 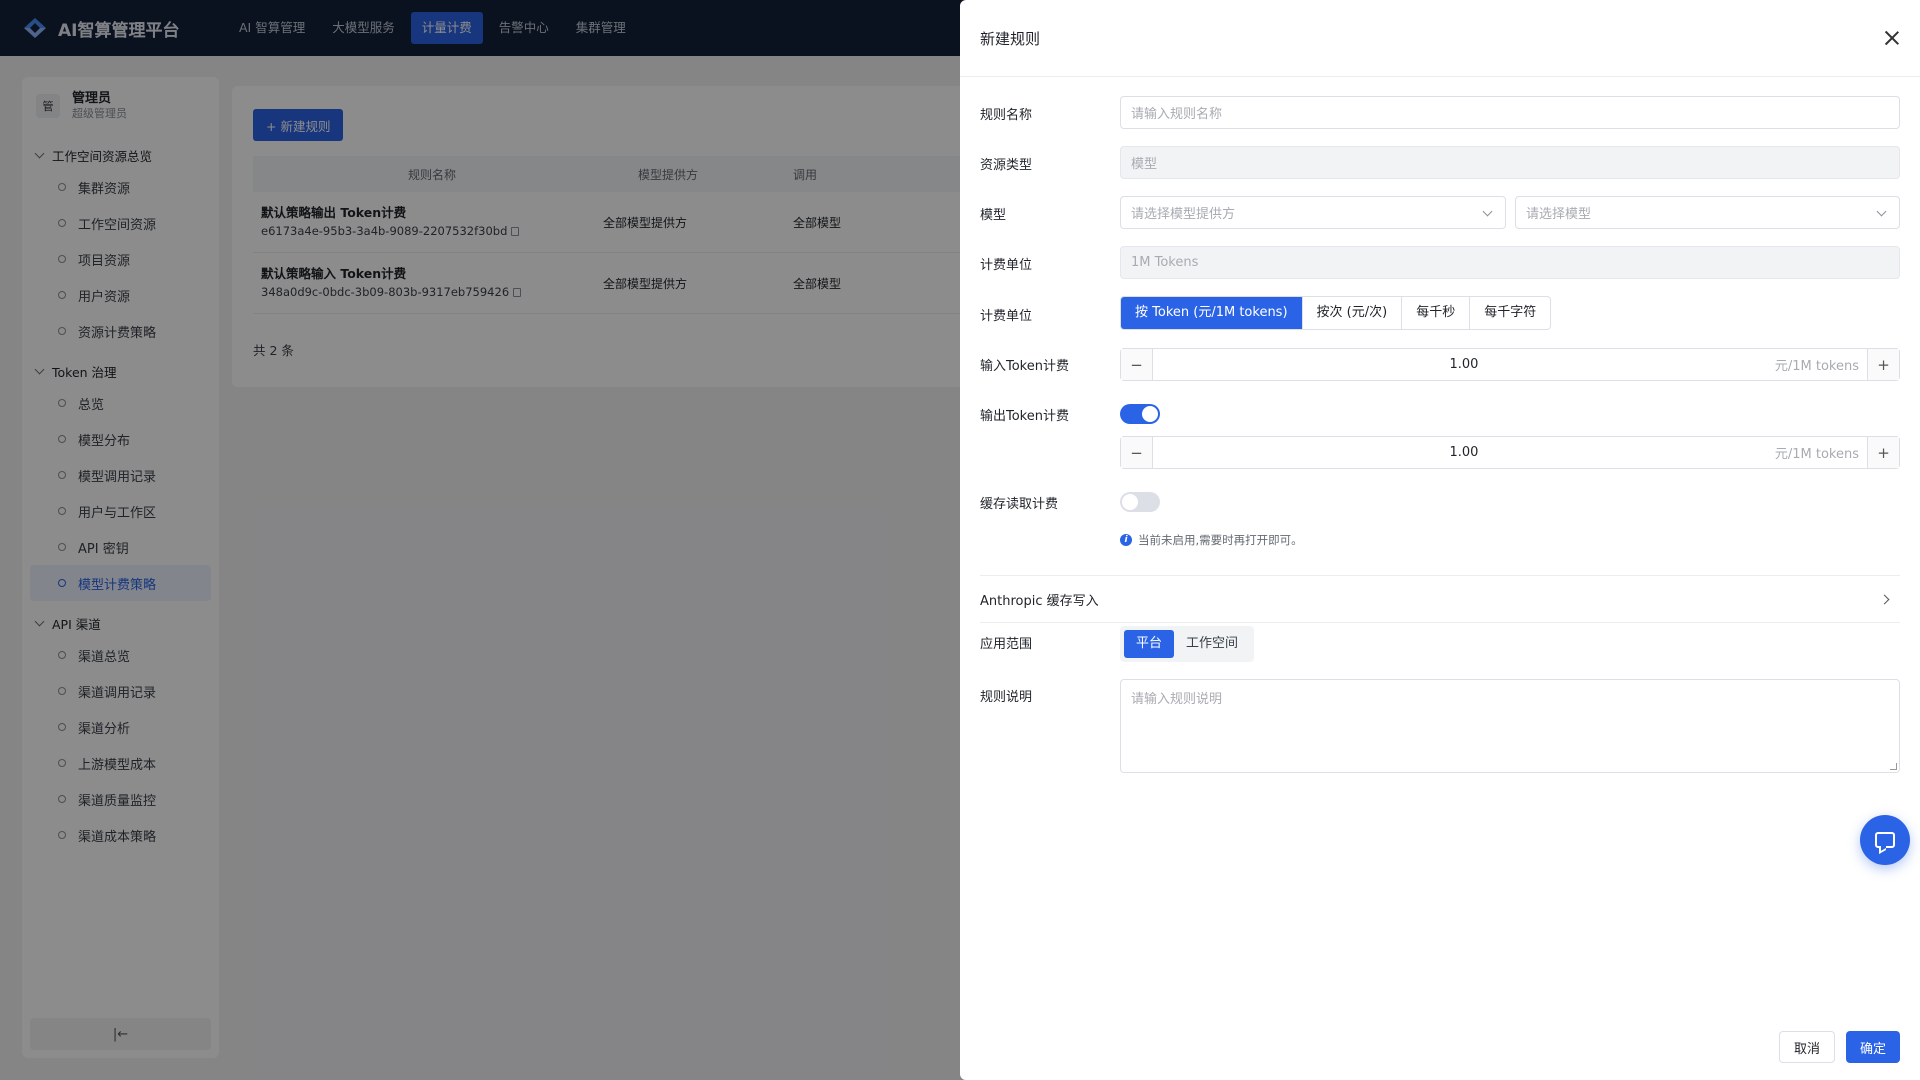 What do you see at coordinates (1892, 38) in the screenshot?
I see `close-icon` at bounding box center [1892, 38].